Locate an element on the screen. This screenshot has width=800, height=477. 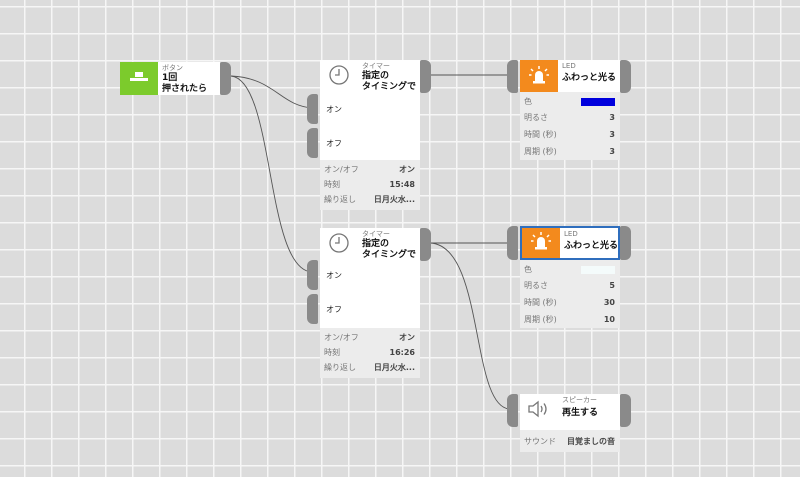
led2-prop-row: 明るさ 5 is located at coordinates (570, 285).